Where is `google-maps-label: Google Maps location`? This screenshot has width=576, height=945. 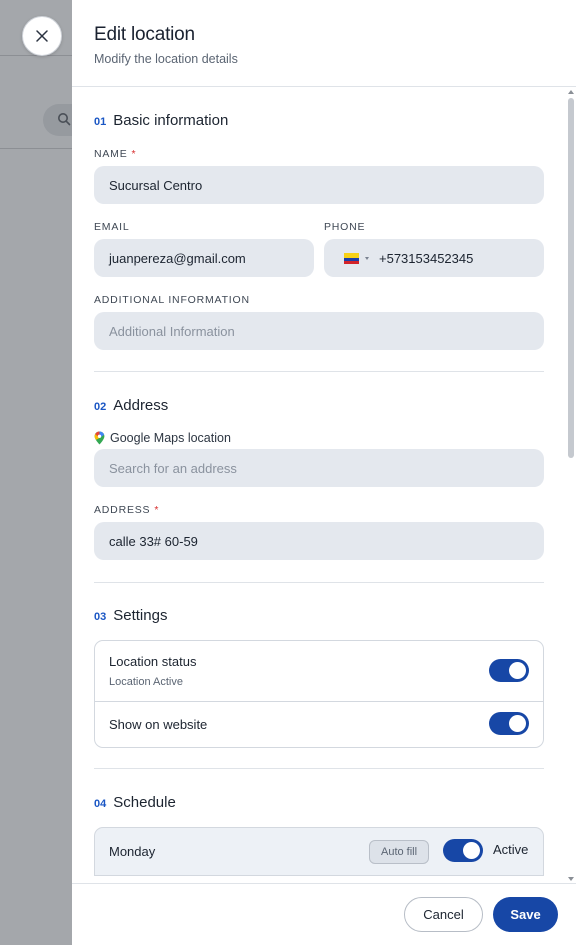 google-maps-label: Google Maps location is located at coordinates (162, 438).